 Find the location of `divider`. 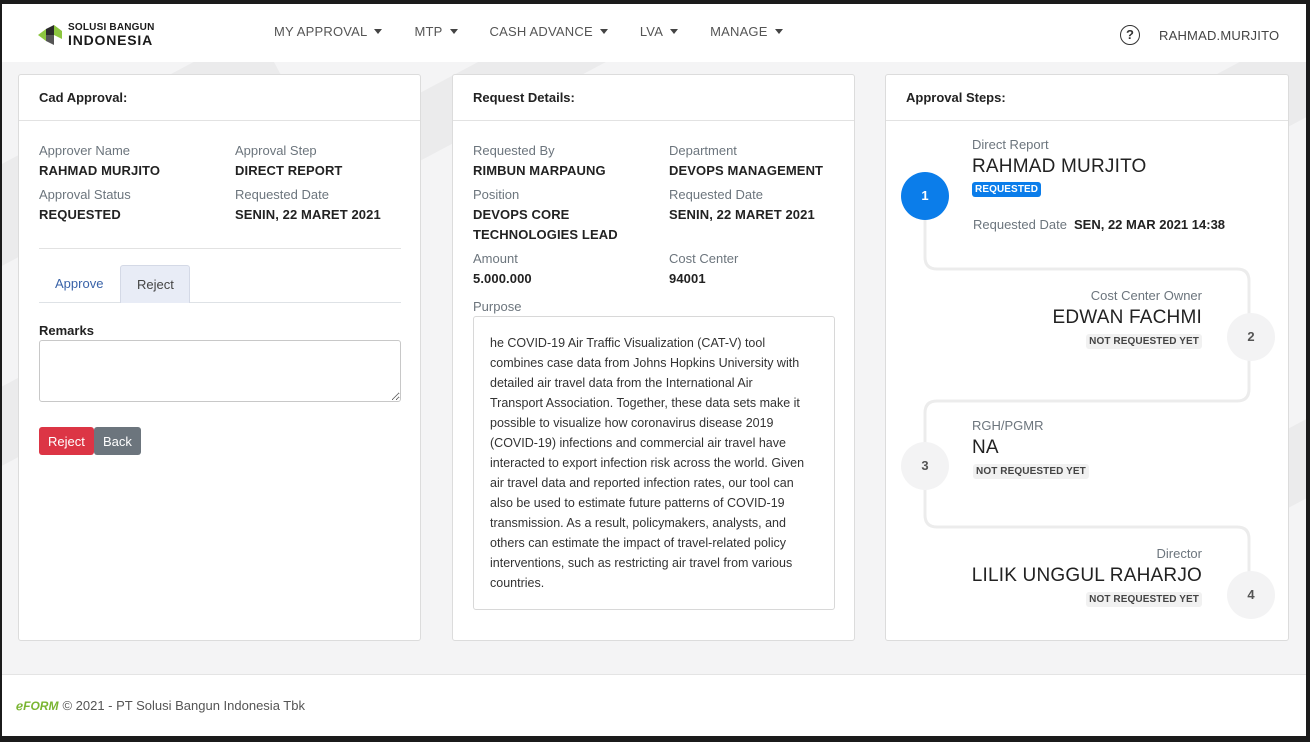

divider is located at coordinates (220, 248).